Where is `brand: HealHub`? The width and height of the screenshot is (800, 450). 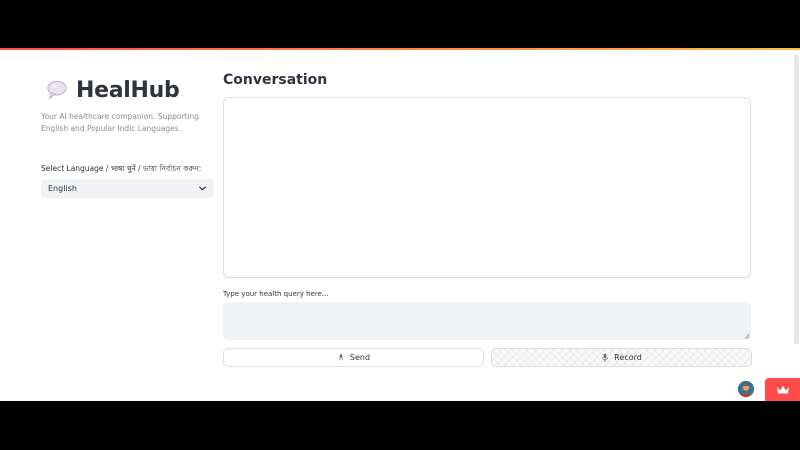
brand: HealHub is located at coordinates (113, 90).